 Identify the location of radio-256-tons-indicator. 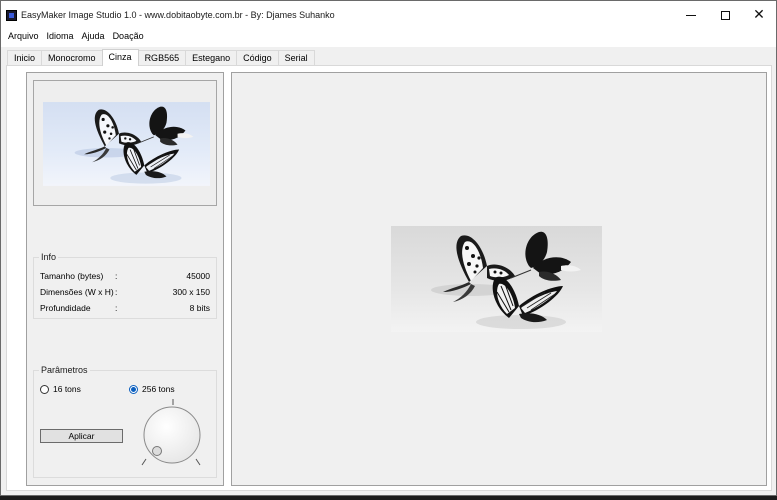
(133, 389).